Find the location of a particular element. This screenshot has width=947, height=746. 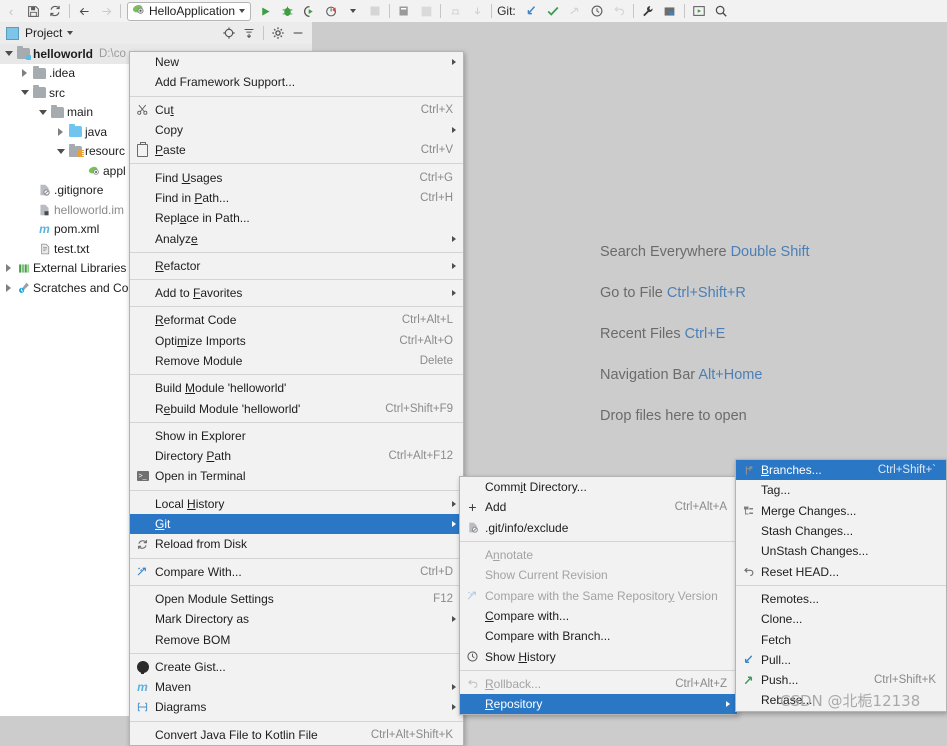

menu-item-fetch: Fetch is located at coordinates (841, 639).